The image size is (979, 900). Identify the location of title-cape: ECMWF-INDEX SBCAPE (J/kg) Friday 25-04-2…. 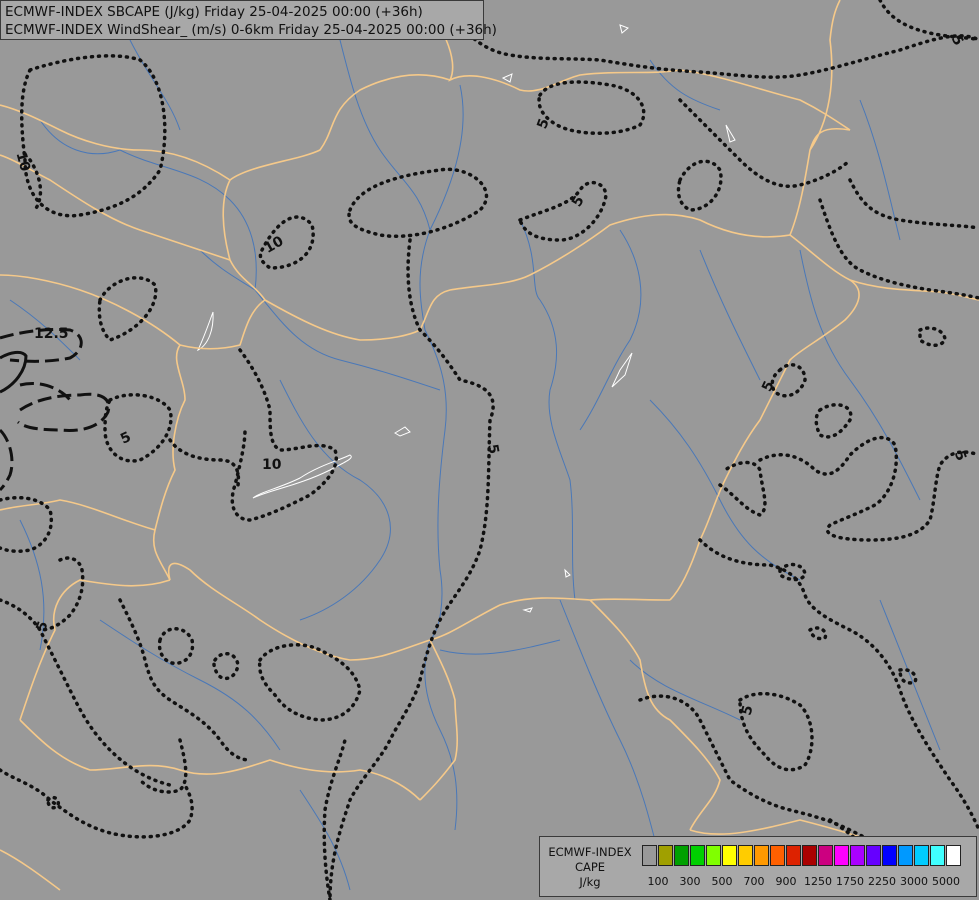
(214, 12).